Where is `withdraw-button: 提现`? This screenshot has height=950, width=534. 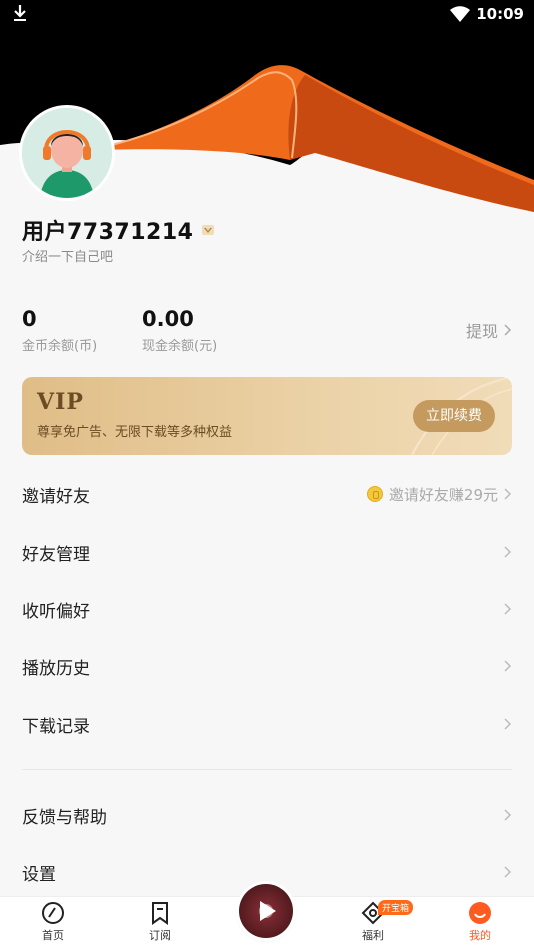 withdraw-button: 提现 is located at coordinates (489, 330).